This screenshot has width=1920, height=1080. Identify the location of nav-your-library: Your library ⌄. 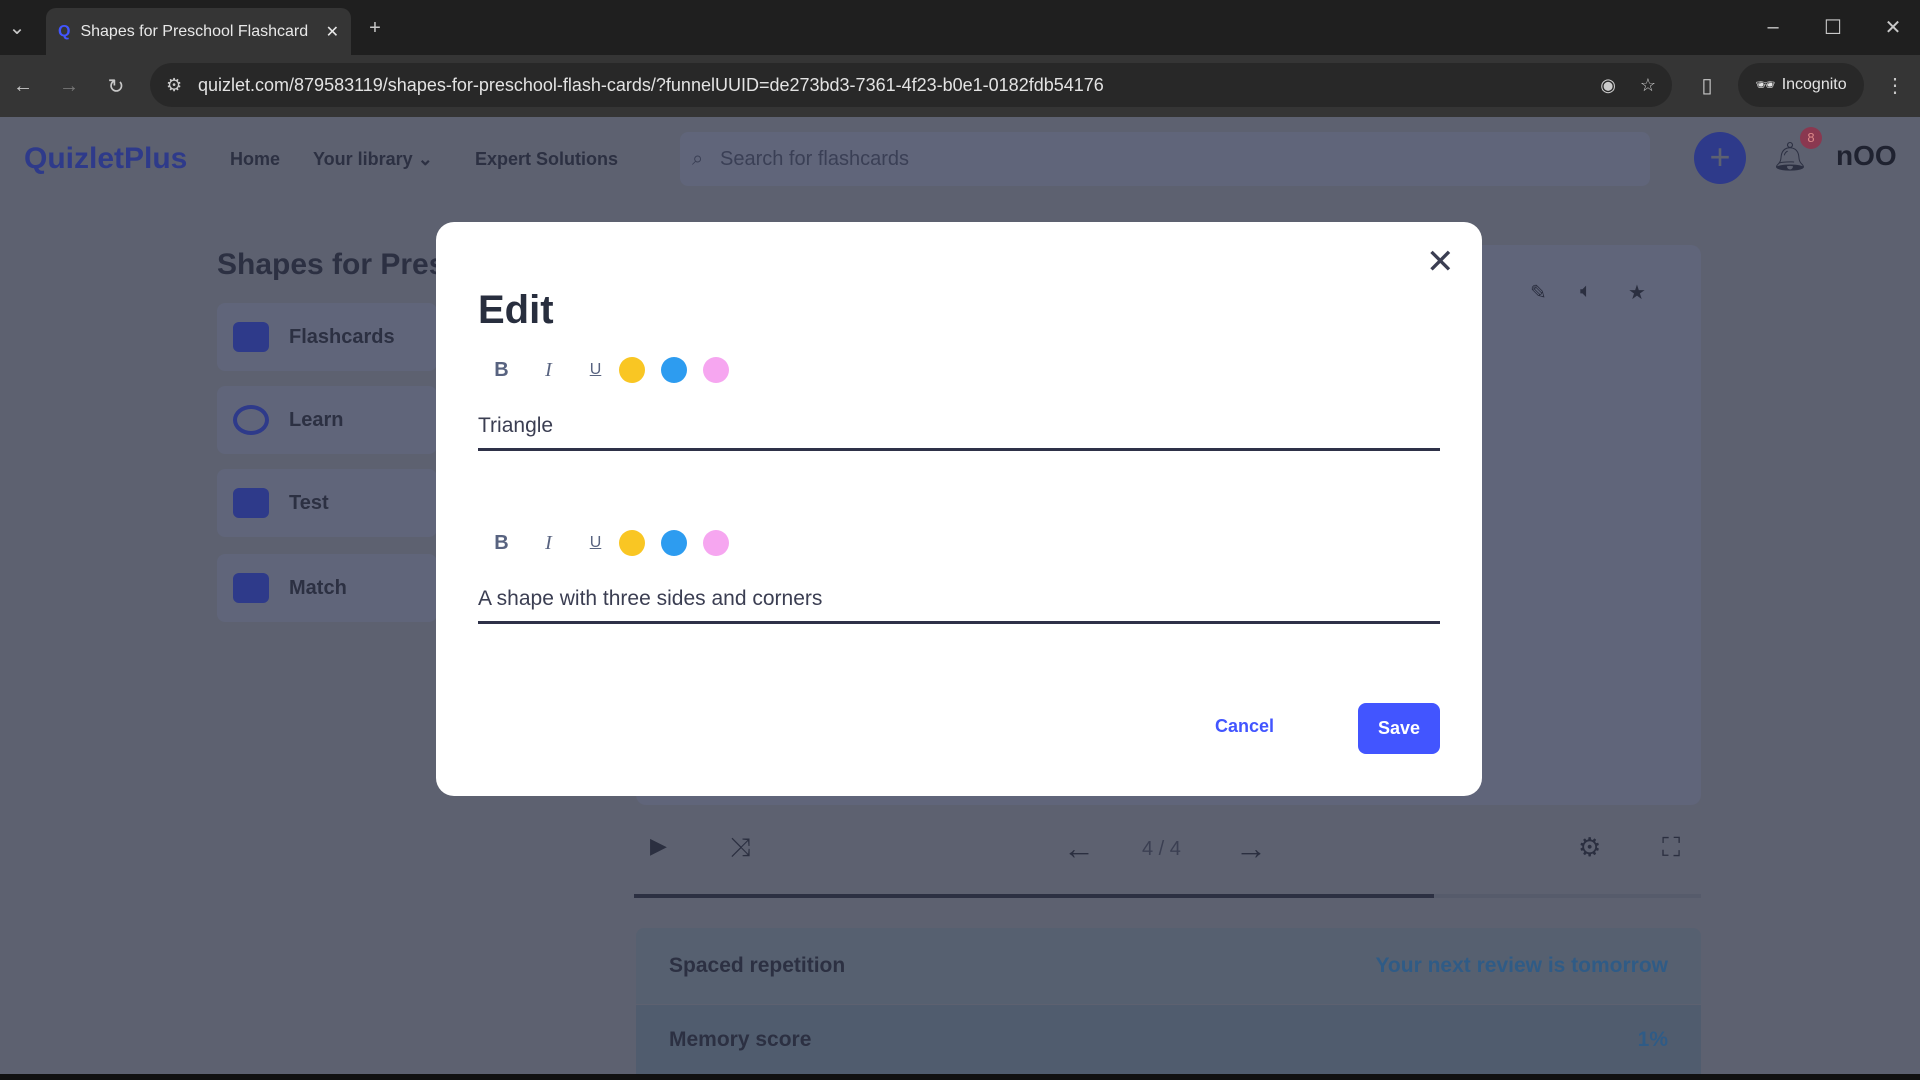
(373, 159).